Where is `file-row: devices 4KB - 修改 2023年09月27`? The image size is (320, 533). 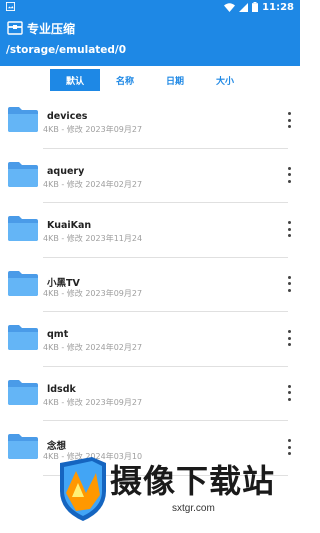 file-row: devices 4KB - 修改 2023年09月27 is located at coordinates (150, 121).